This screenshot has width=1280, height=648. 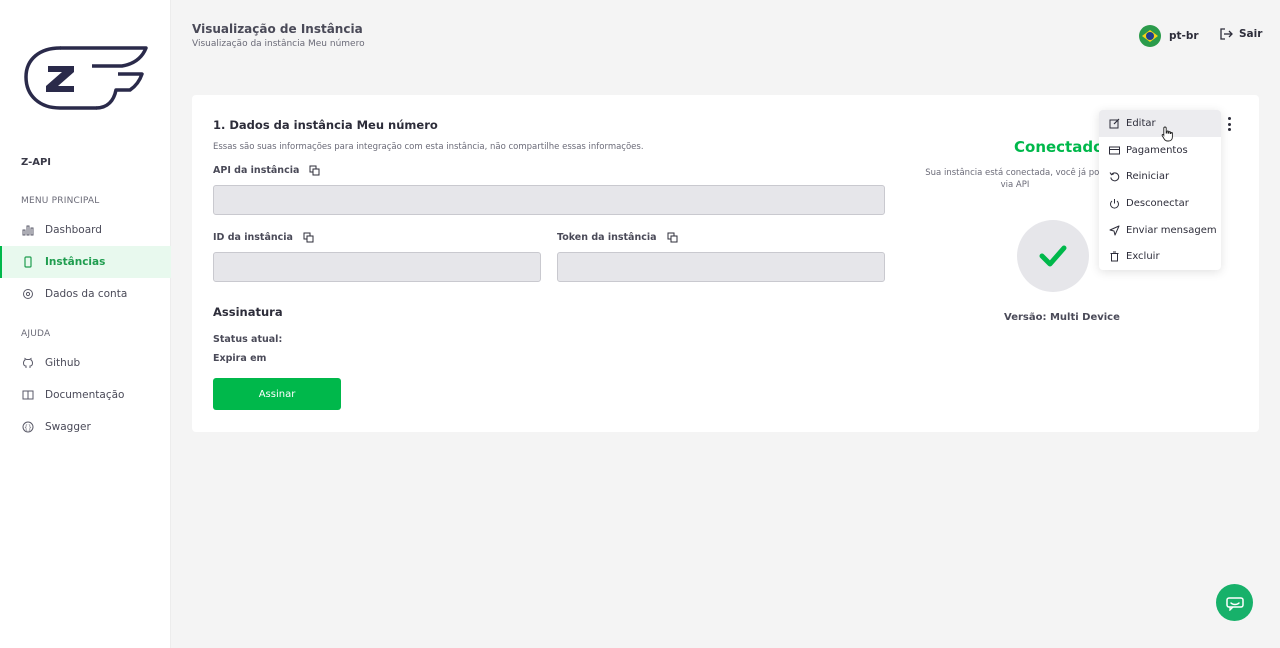 I want to click on menu-item-reiniciar: Reiniciar, so click(x=1160, y=176).